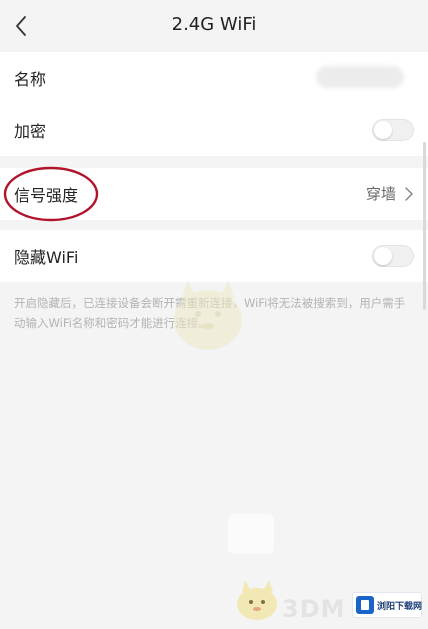  What do you see at coordinates (409, 194) in the screenshot?
I see `chevron-right-icon` at bounding box center [409, 194].